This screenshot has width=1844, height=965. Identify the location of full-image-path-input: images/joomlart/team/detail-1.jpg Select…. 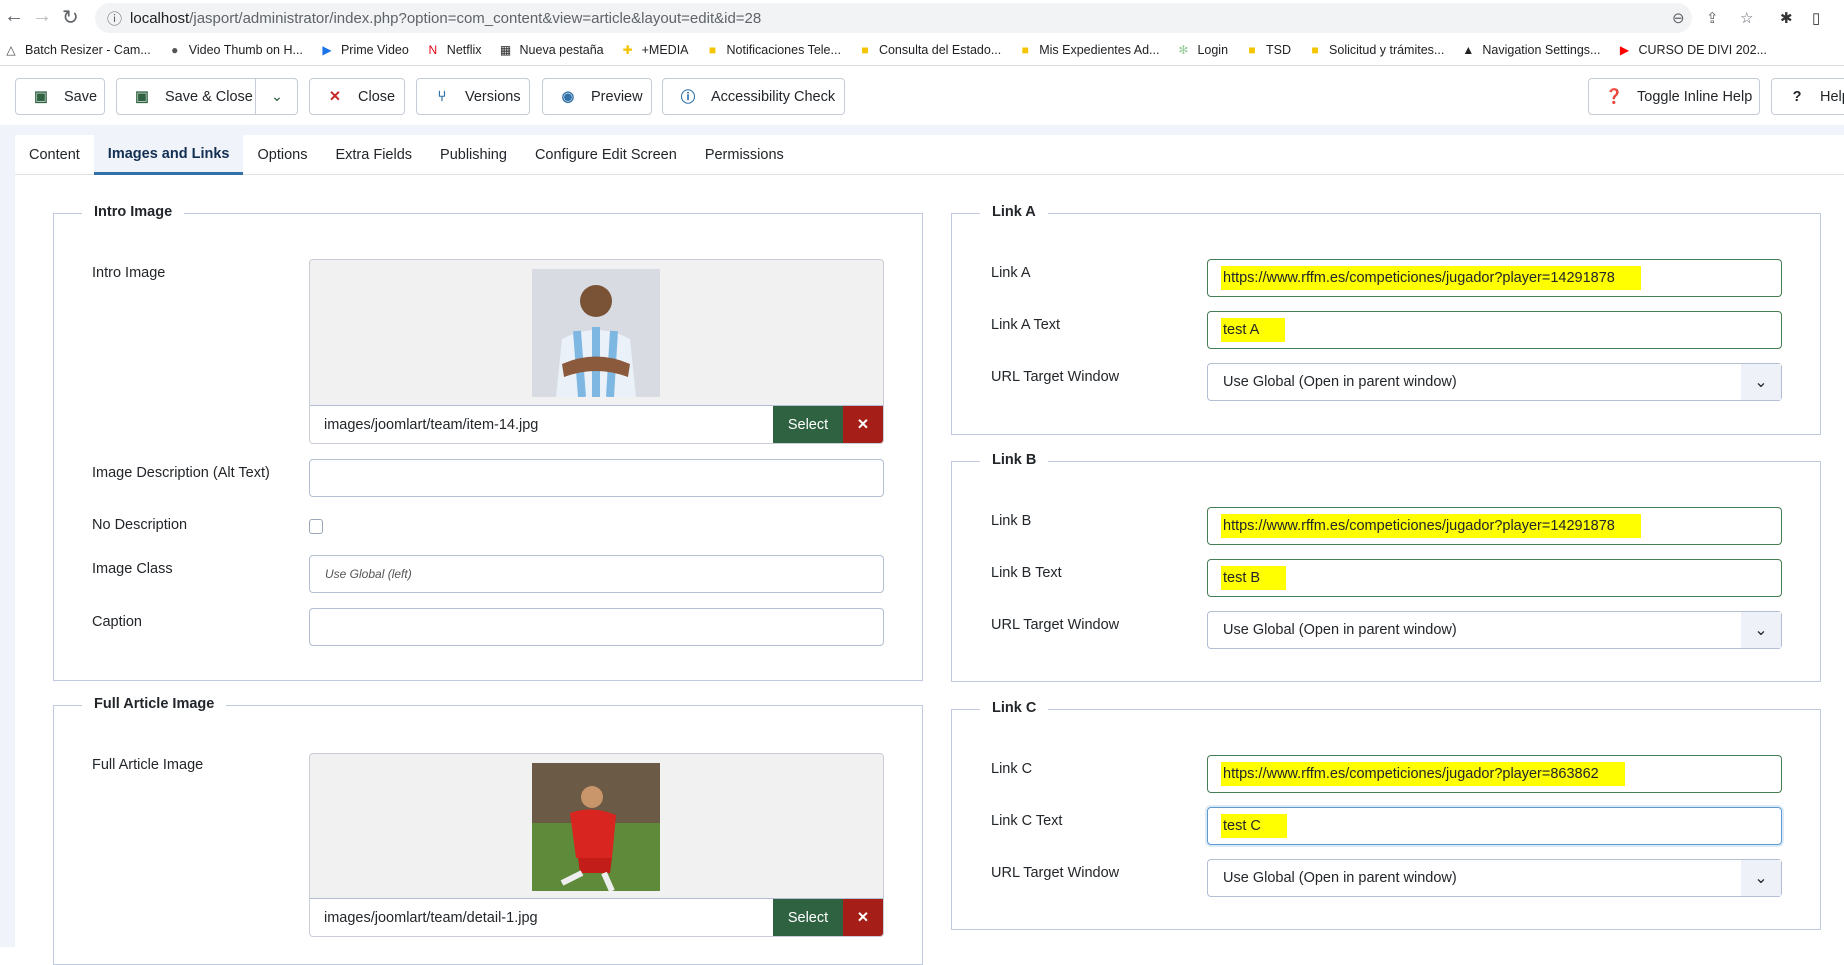
(596, 917).